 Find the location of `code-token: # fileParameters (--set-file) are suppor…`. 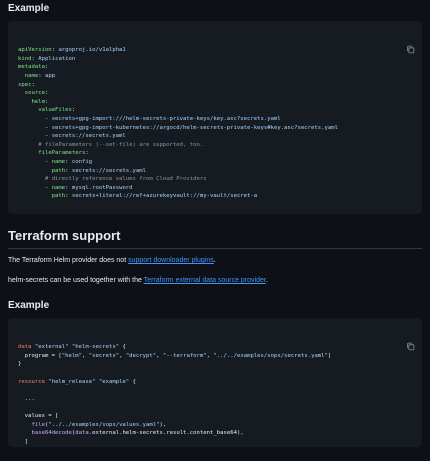

code-token: # fileParameters (--set-file) are suppor… is located at coordinates (121, 144).